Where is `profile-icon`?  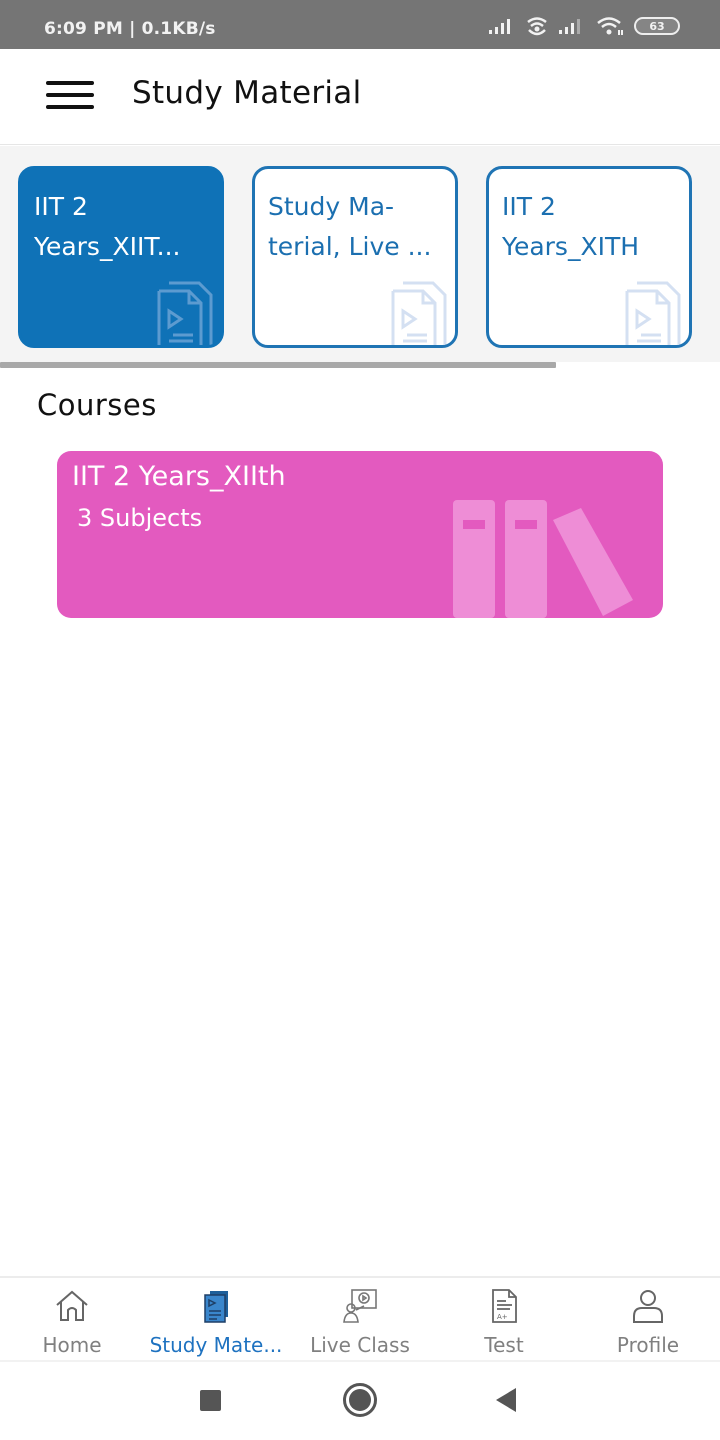 profile-icon is located at coordinates (648, 1306).